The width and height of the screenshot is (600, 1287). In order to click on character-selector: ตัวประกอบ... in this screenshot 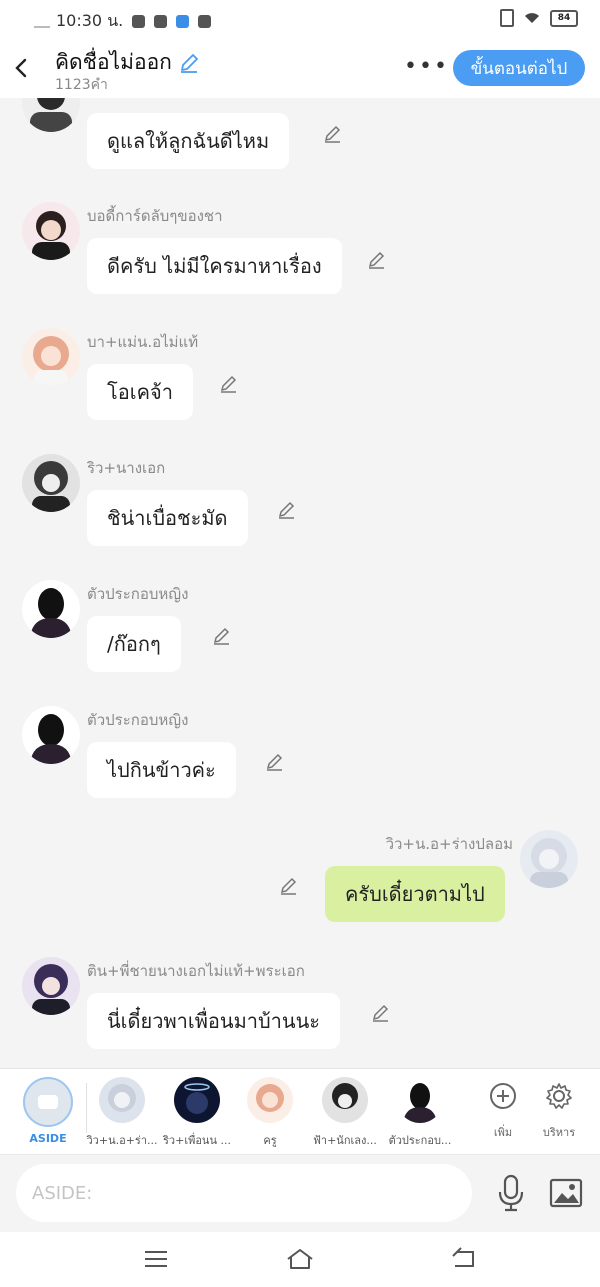, I will do `click(420, 1113)`.